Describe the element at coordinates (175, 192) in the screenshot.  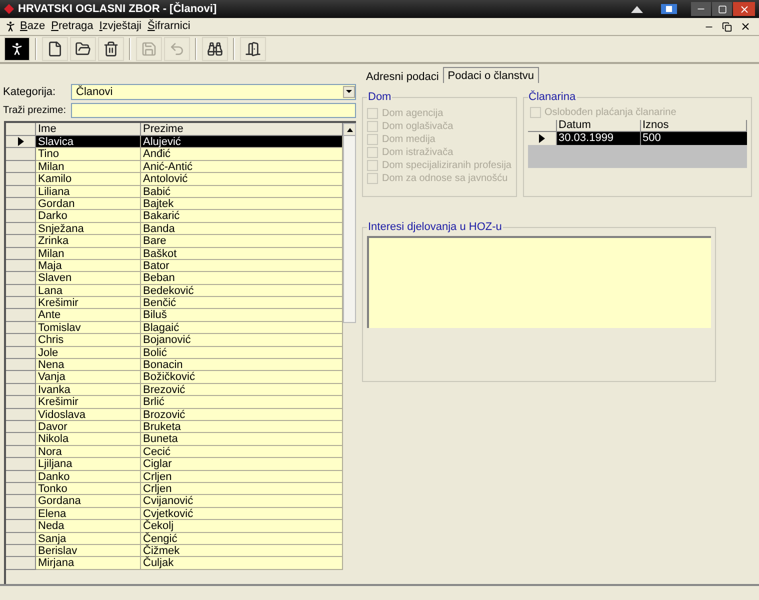
I see `table-row: Liliana Babić` at that location.